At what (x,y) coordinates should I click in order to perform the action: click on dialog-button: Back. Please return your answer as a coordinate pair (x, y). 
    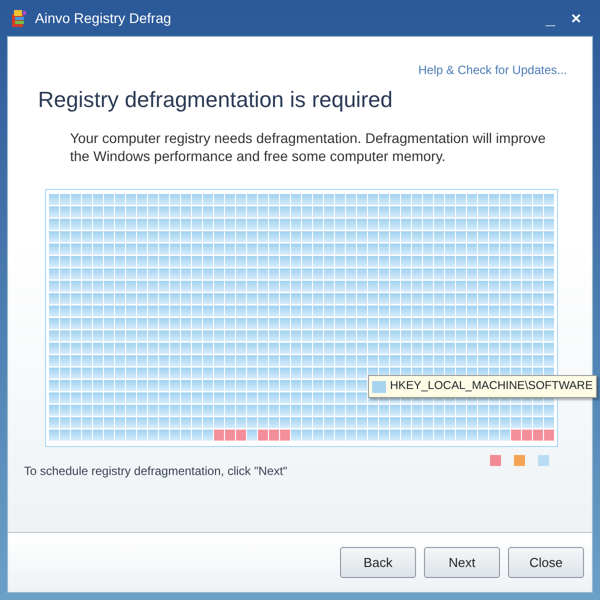
    Looking at the image, I should click on (378, 562).